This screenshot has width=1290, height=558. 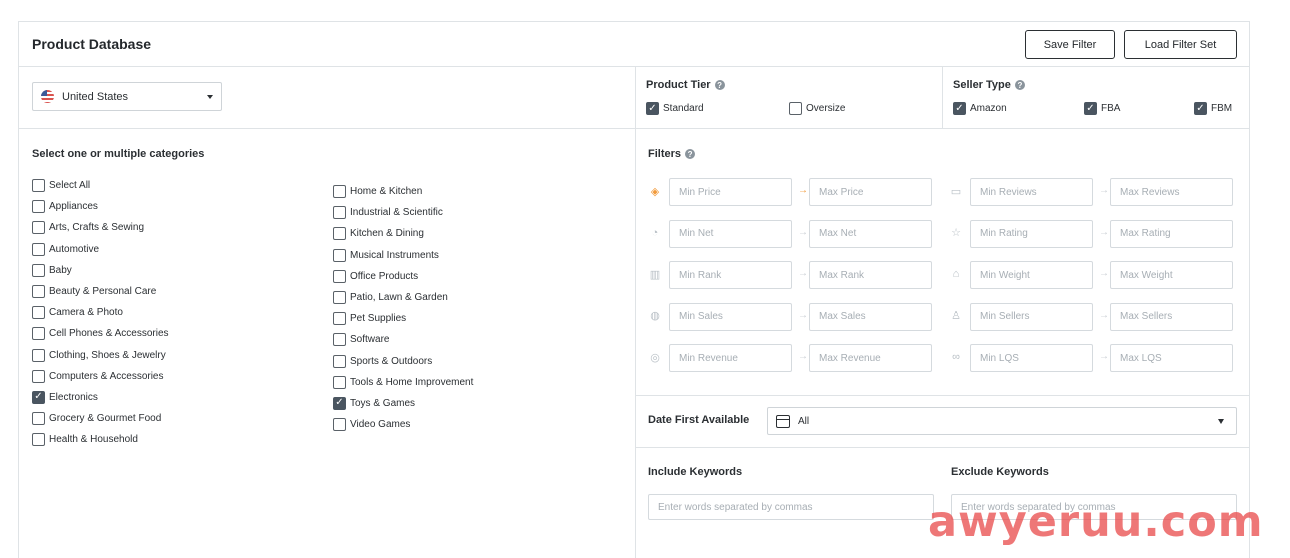 What do you see at coordinates (870, 275) in the screenshot?
I see `max-rank-input: Max Rank` at bounding box center [870, 275].